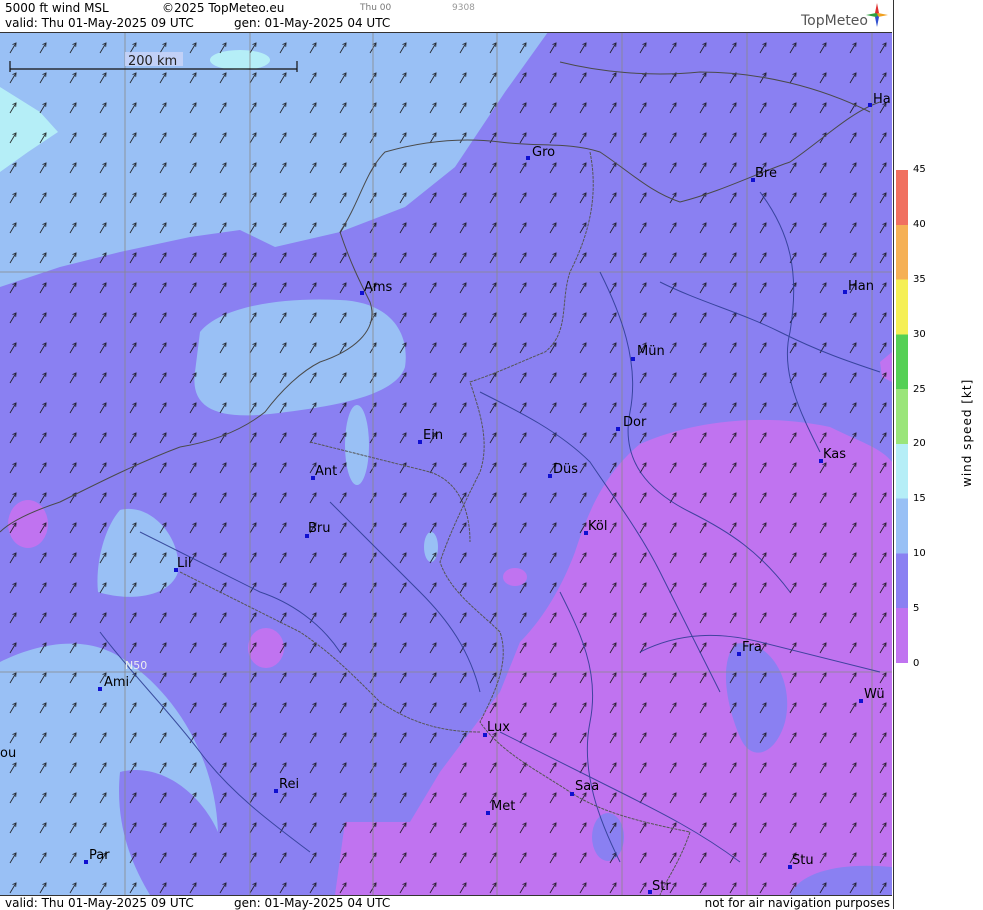 The height and width of the screenshot is (910, 983). Describe the element at coordinates (797, 903) in the screenshot. I see `disclaimer-text: not for air navigation purposes` at that location.